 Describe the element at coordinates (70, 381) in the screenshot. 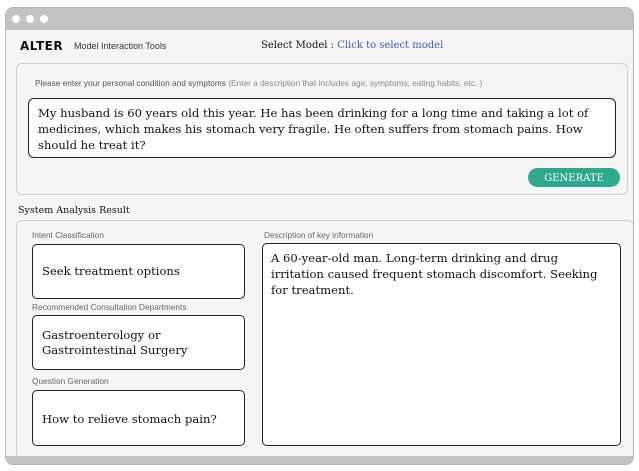

I see `question-label: Question Generation` at that location.